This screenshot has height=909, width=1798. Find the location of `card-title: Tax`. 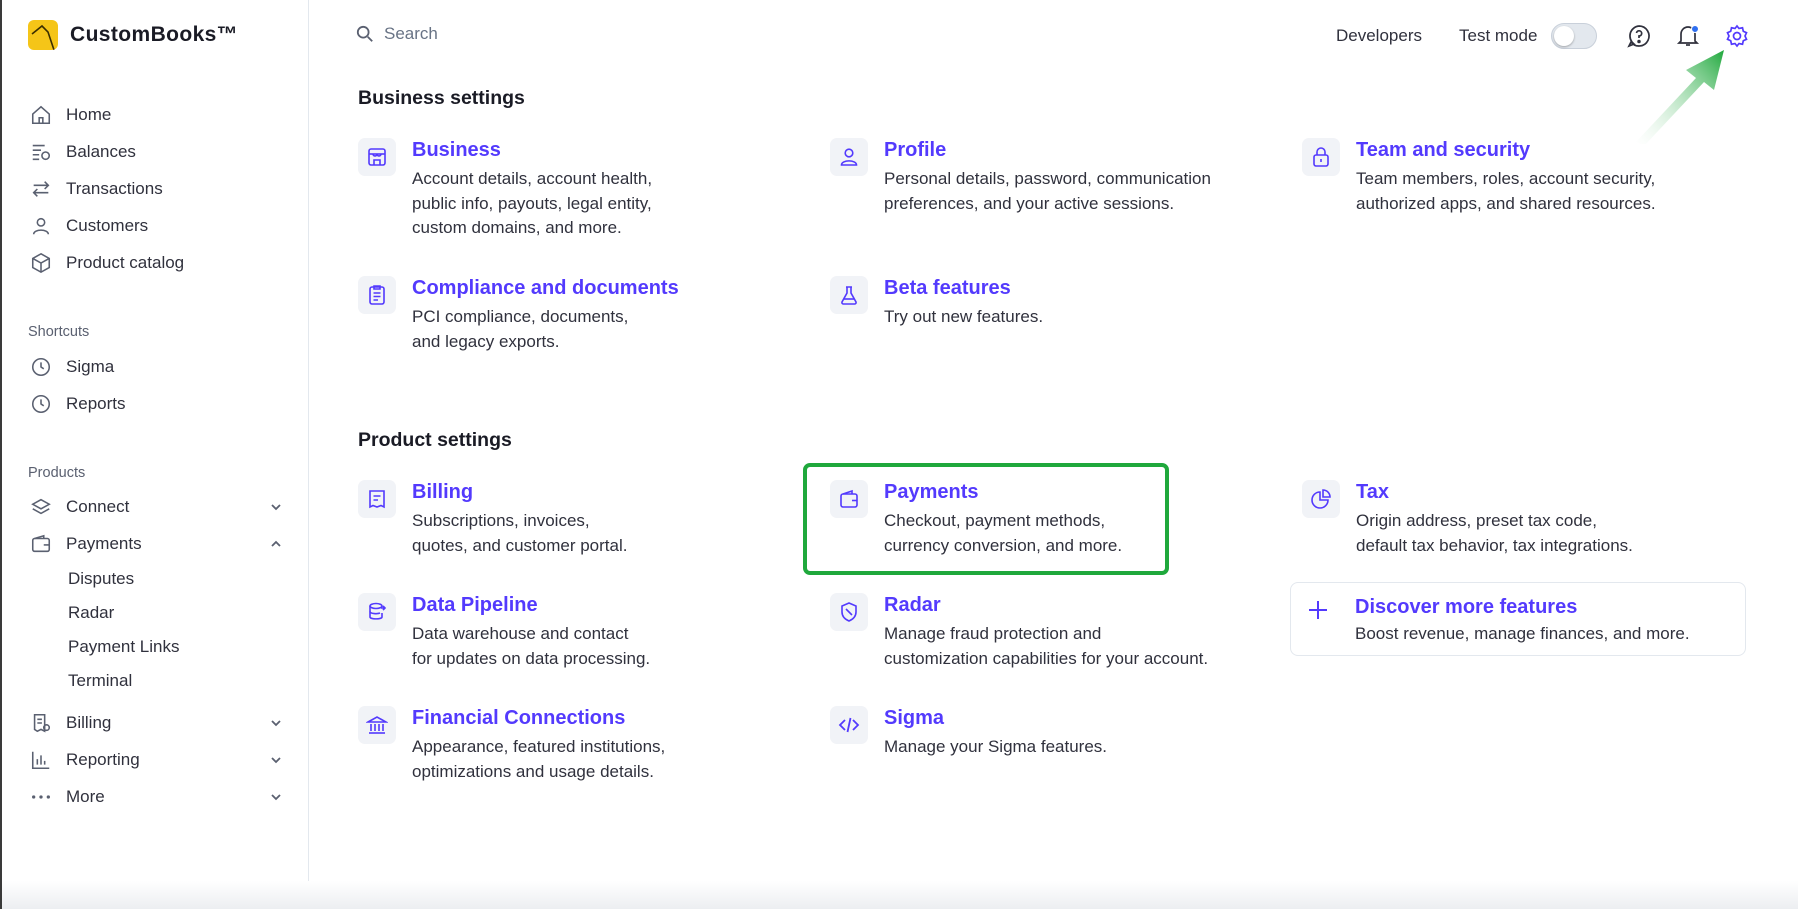

card-title: Tax is located at coordinates (1372, 492).